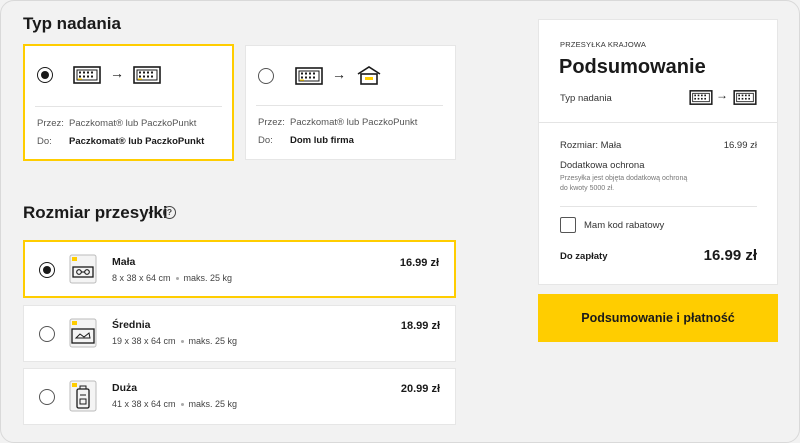 This screenshot has height=443, width=800. What do you see at coordinates (632, 67) in the screenshot?
I see `summary-title: Podsumowanie` at bounding box center [632, 67].